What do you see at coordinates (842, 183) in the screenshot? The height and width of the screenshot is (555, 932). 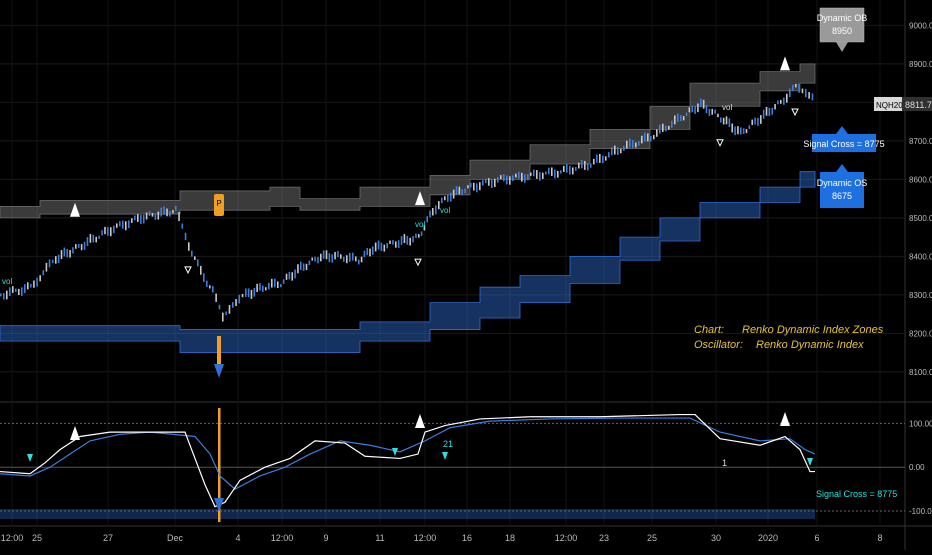 I see `dynamic-os-label: Dynamic OS` at bounding box center [842, 183].